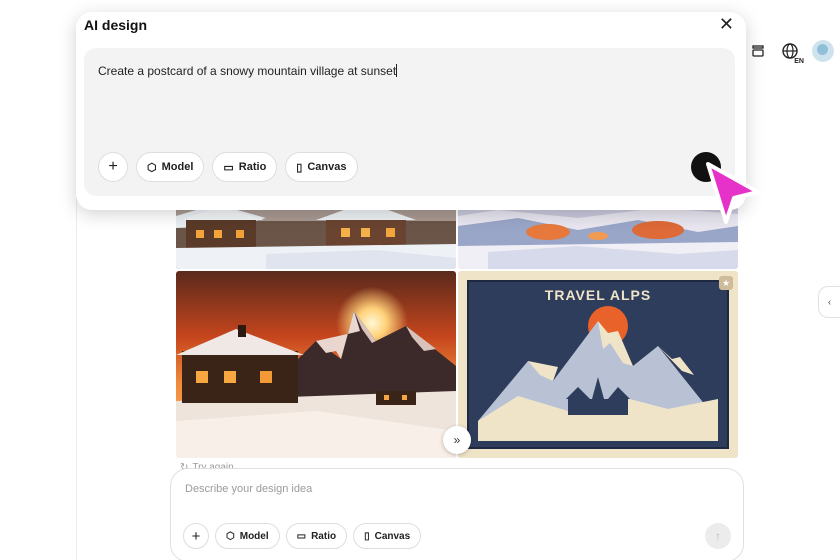 The width and height of the screenshot is (840, 560). What do you see at coordinates (726, 24) in the screenshot?
I see `close-icon: ✕` at bounding box center [726, 24].